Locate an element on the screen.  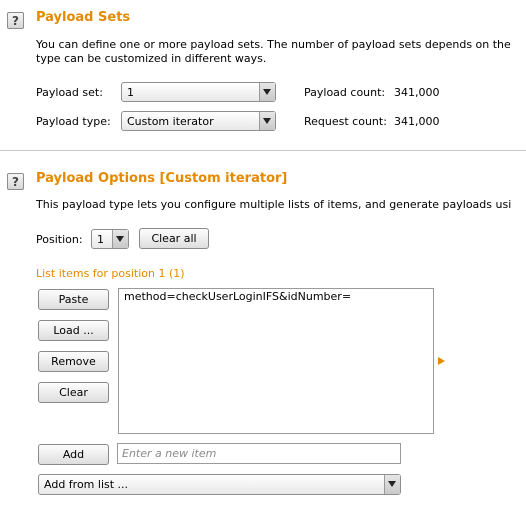
add-button: Add is located at coordinates (73, 454).